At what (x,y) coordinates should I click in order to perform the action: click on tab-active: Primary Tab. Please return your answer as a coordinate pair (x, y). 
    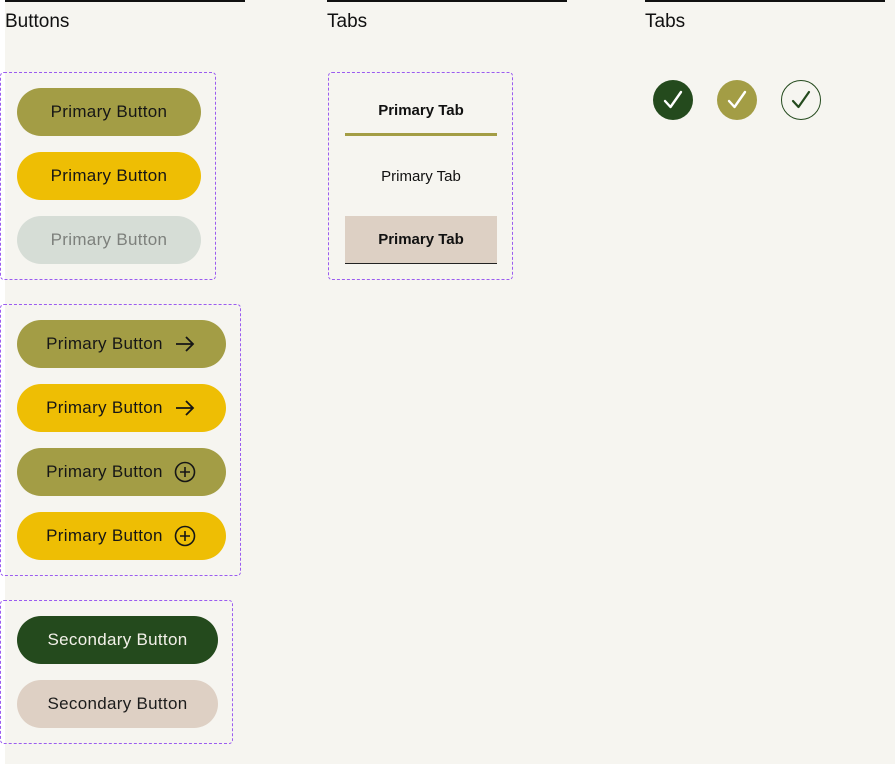
    Looking at the image, I should click on (421, 112).